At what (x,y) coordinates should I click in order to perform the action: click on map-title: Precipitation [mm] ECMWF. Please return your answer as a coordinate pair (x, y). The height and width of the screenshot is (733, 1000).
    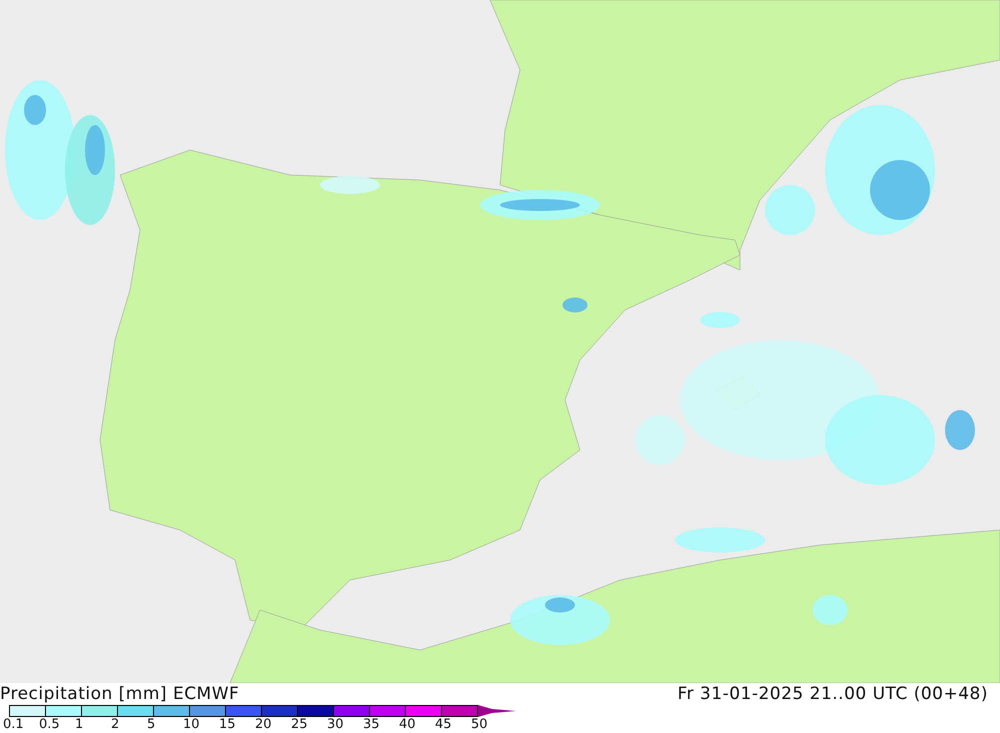
    Looking at the image, I should click on (120, 694).